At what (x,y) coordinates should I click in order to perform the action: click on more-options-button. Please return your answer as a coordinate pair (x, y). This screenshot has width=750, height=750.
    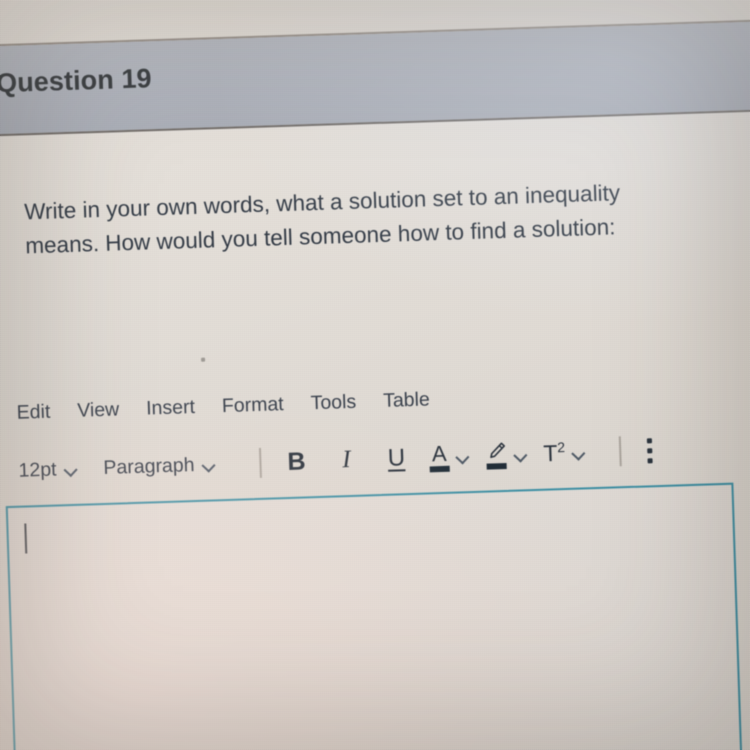
    Looking at the image, I should click on (650, 450).